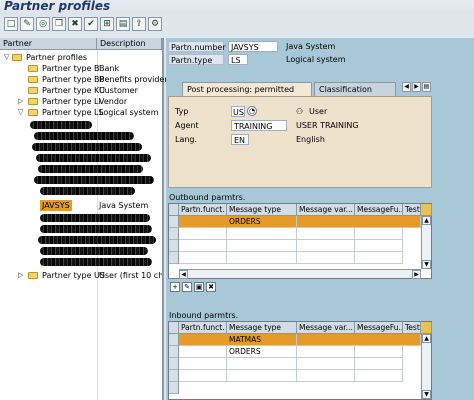 Image resolution: width=474 pixels, height=400 pixels. What do you see at coordinates (155, 24) in the screenshot?
I see `settings-icon: ⚙` at bounding box center [155, 24].